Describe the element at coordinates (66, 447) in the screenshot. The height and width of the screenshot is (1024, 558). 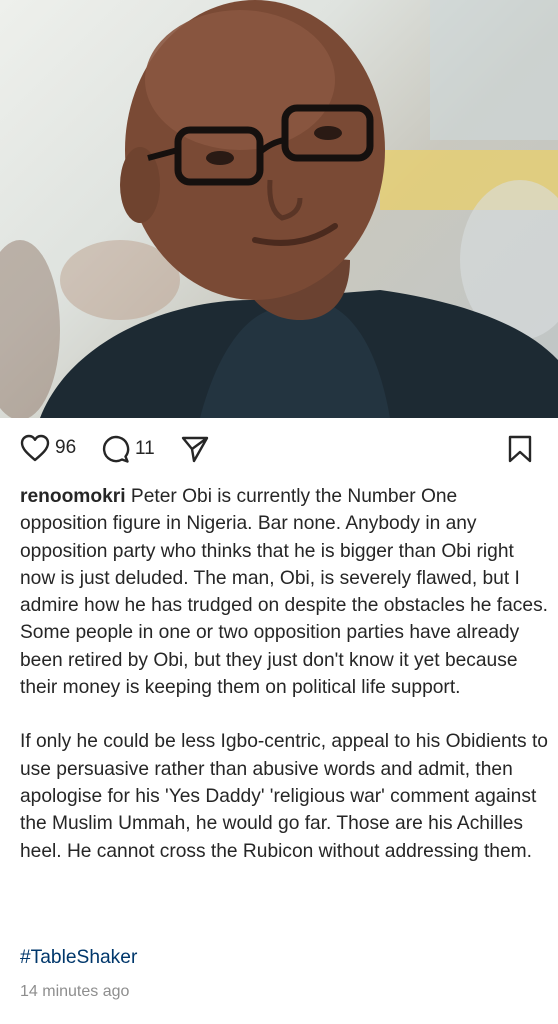
I see `like-count: 96` at that location.